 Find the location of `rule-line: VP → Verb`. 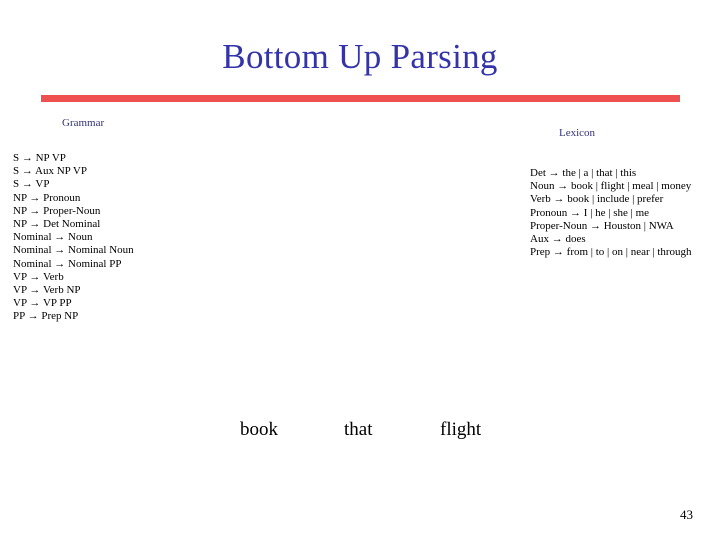

rule-line: VP → Verb is located at coordinates (38, 276).